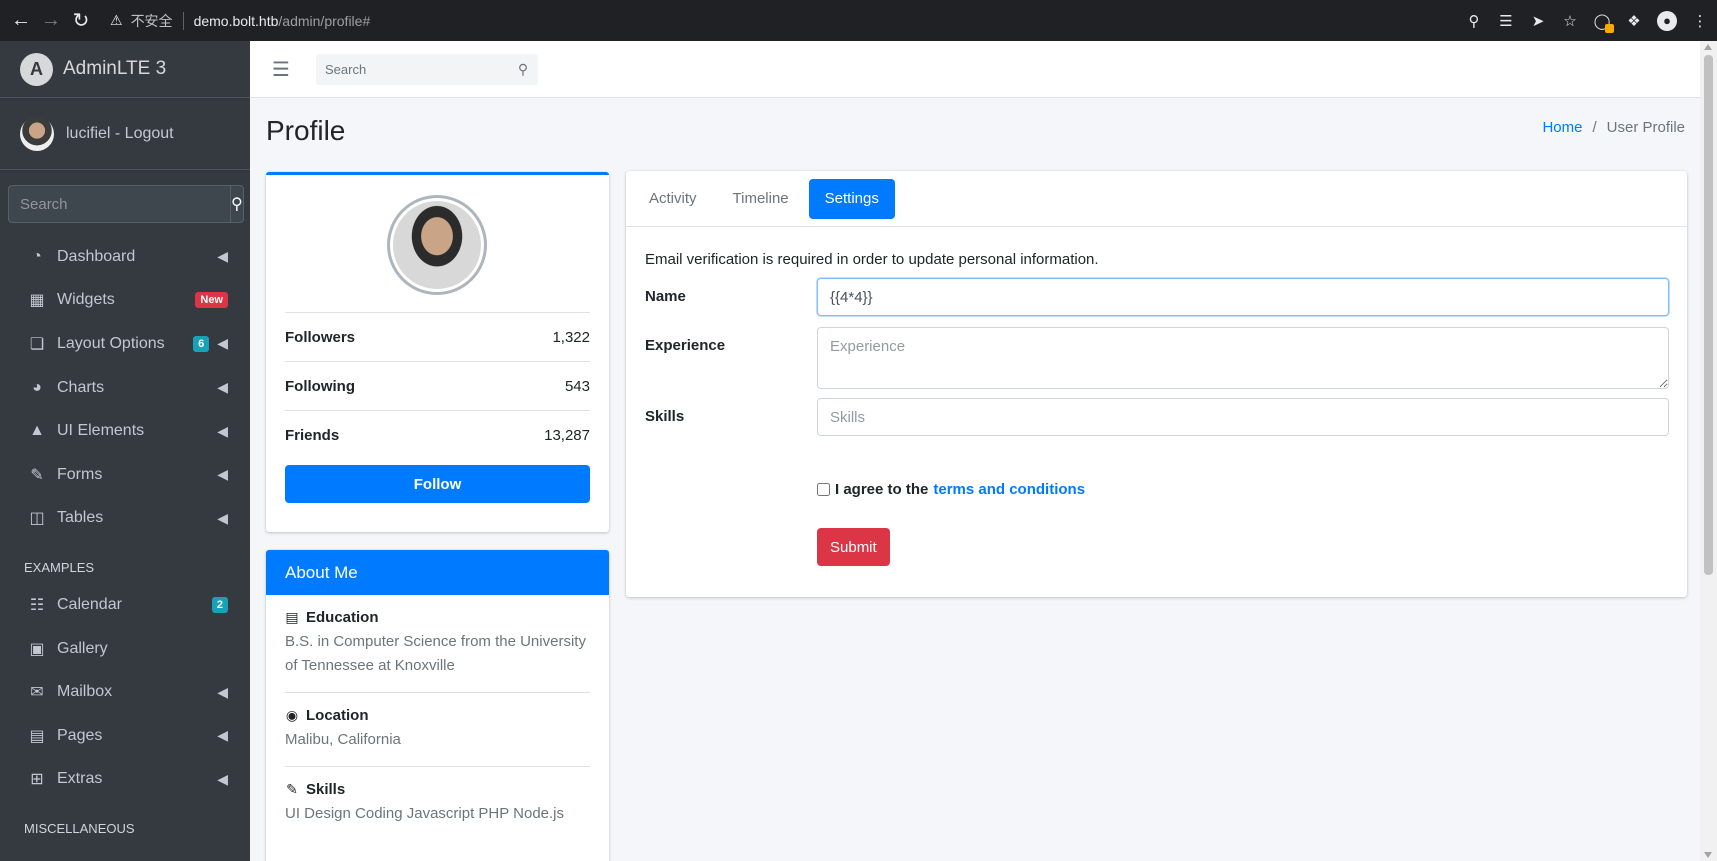 Image resolution: width=1717 pixels, height=861 pixels. I want to click on edit-icon: ✎, so click(37, 475).